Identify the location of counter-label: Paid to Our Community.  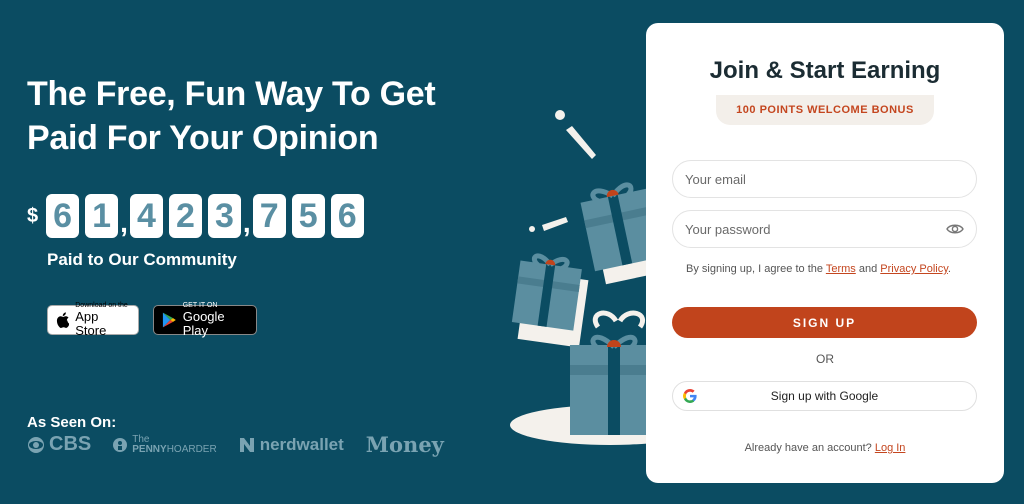
(142, 259).